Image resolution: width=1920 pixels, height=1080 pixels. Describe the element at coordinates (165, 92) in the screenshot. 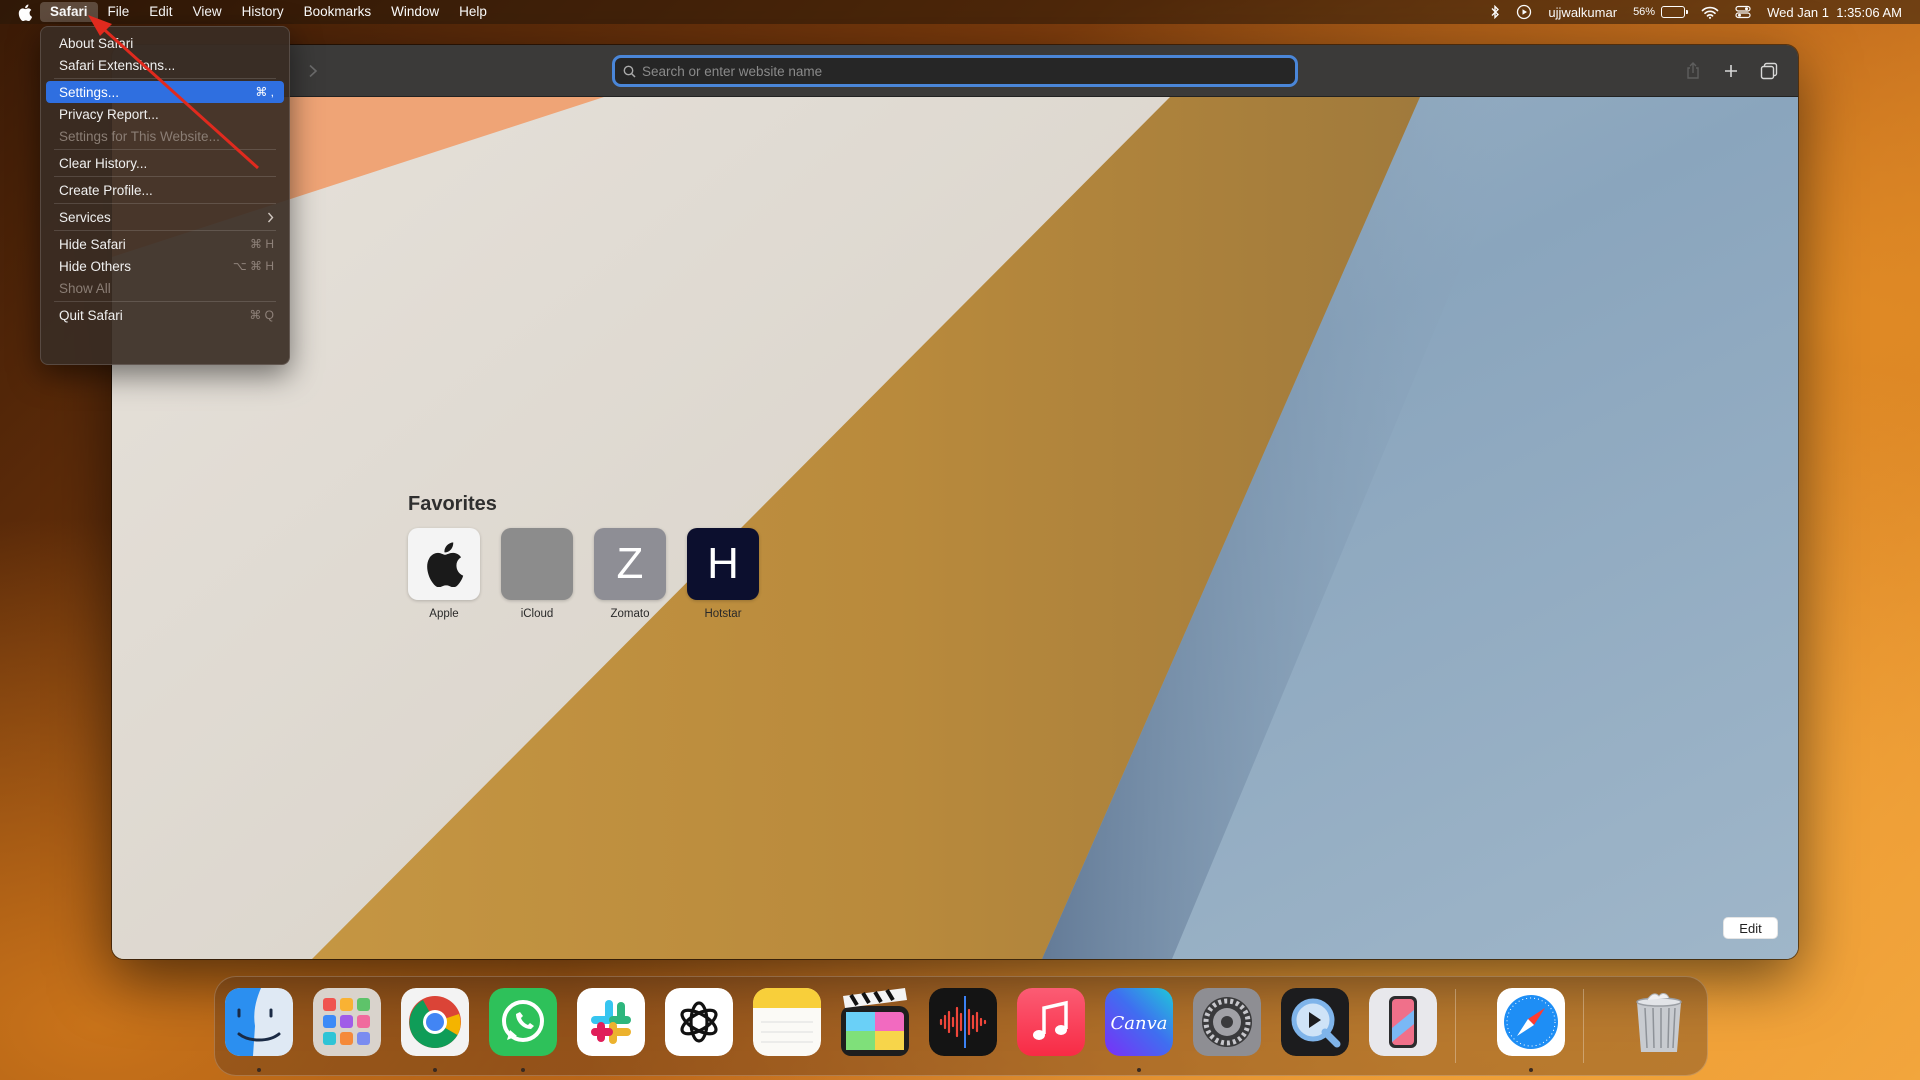

I see `menu-item-settings: Settings... ⌘ ,` at that location.